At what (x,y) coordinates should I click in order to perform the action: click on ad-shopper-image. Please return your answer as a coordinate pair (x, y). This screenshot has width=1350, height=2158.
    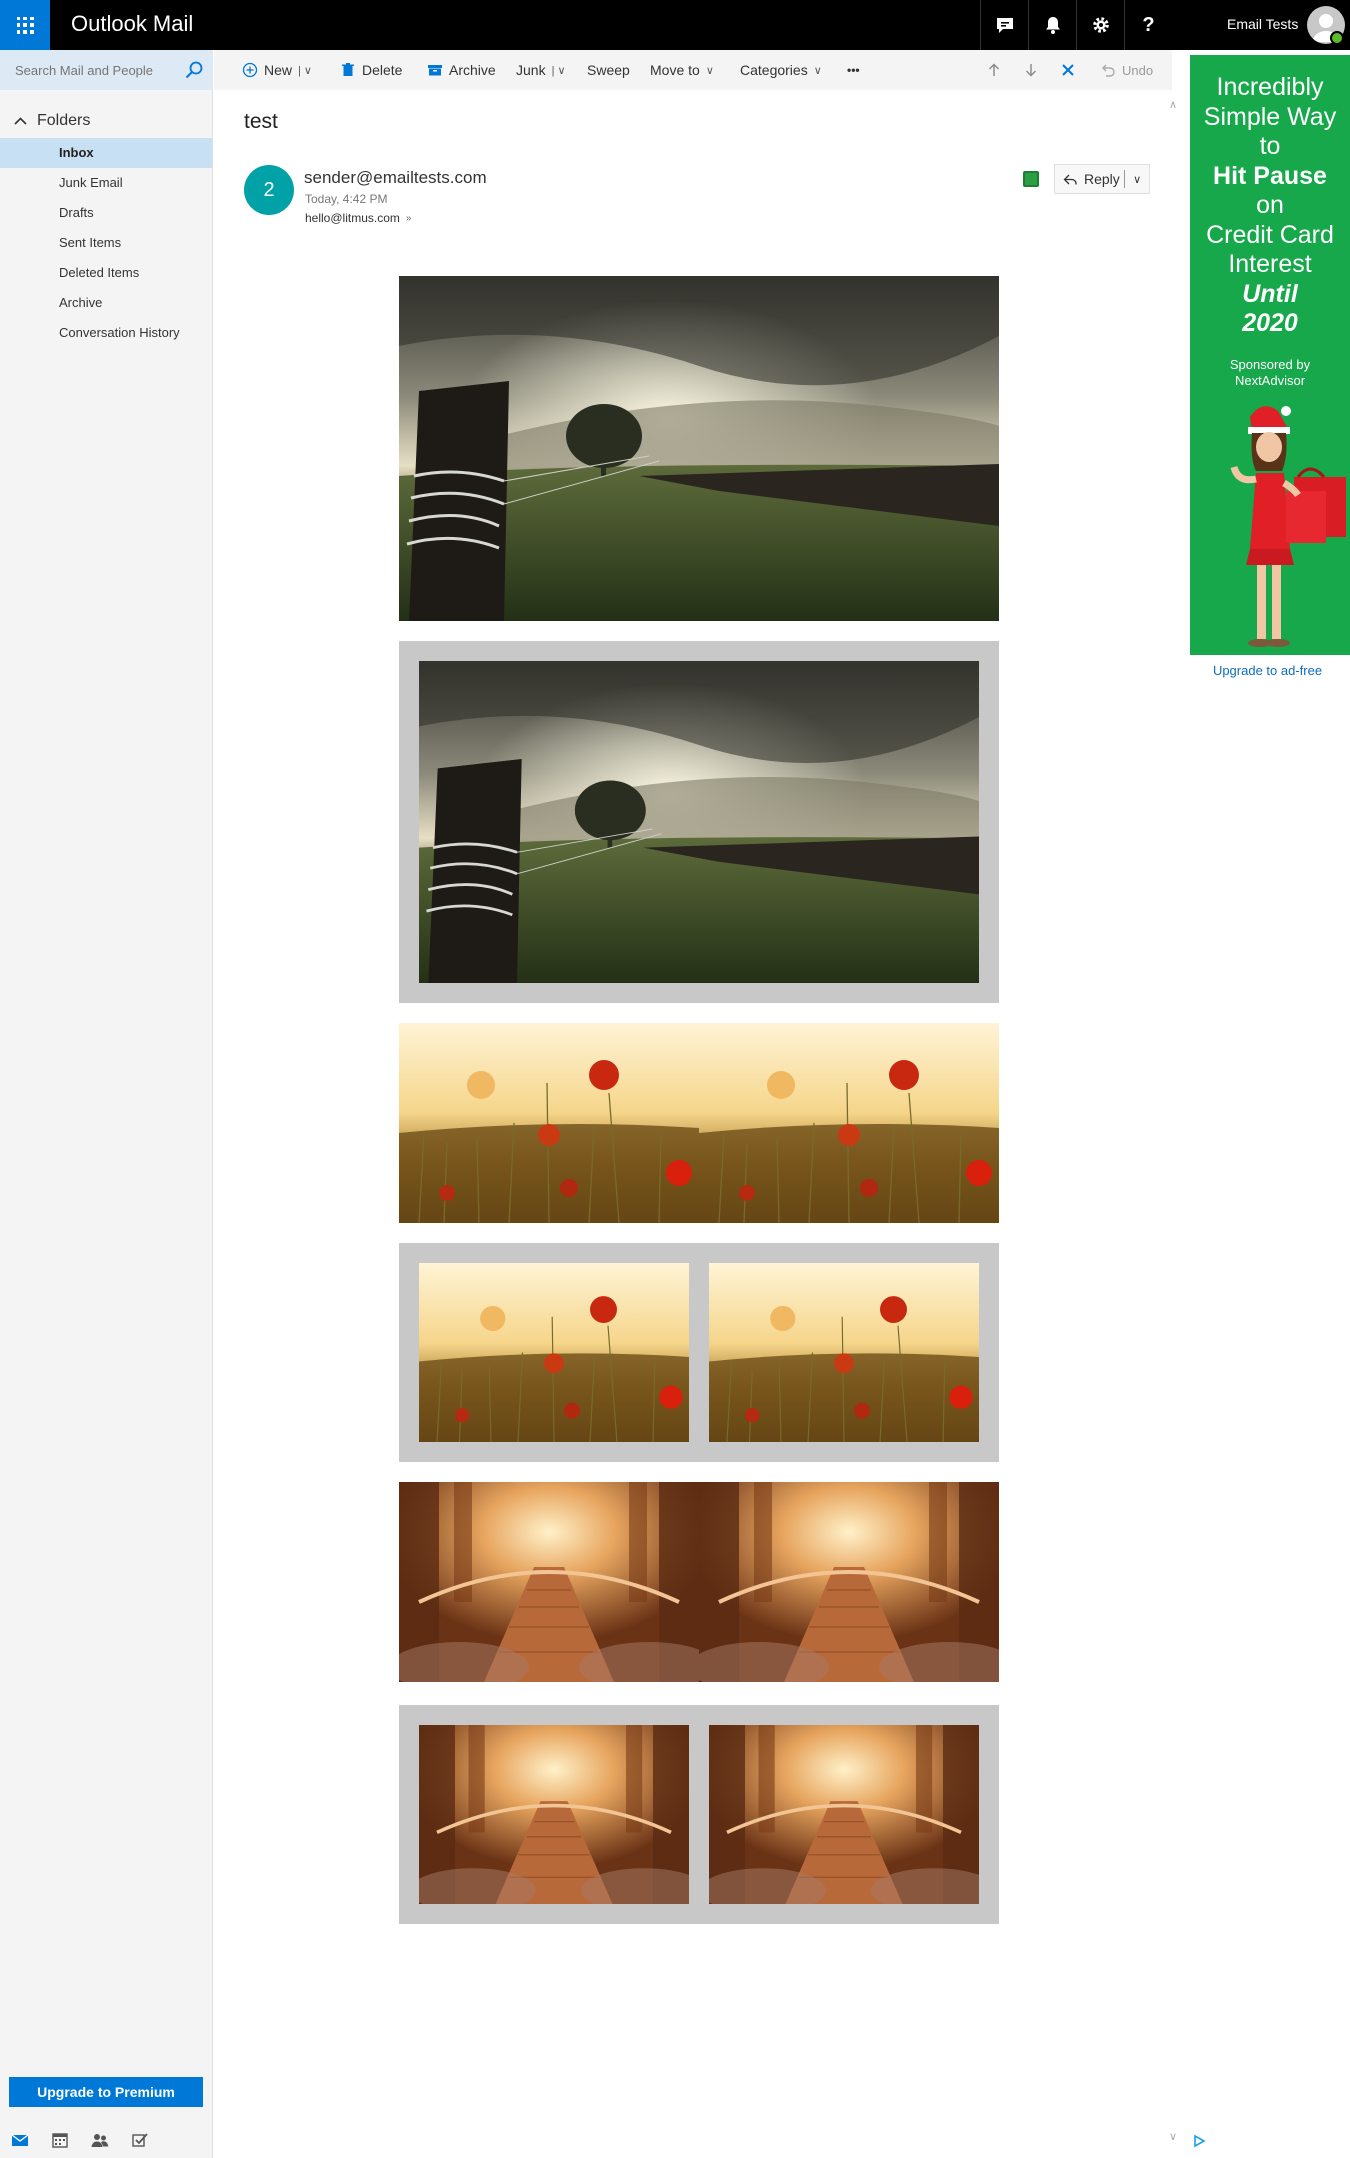
    Looking at the image, I should click on (1288, 526).